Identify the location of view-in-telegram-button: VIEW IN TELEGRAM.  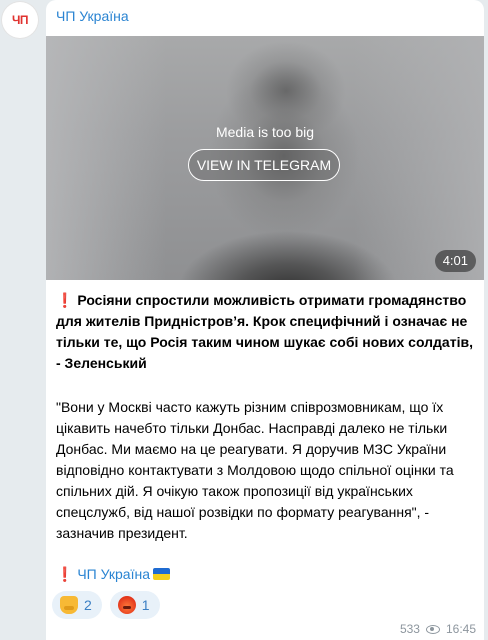
(264, 165).